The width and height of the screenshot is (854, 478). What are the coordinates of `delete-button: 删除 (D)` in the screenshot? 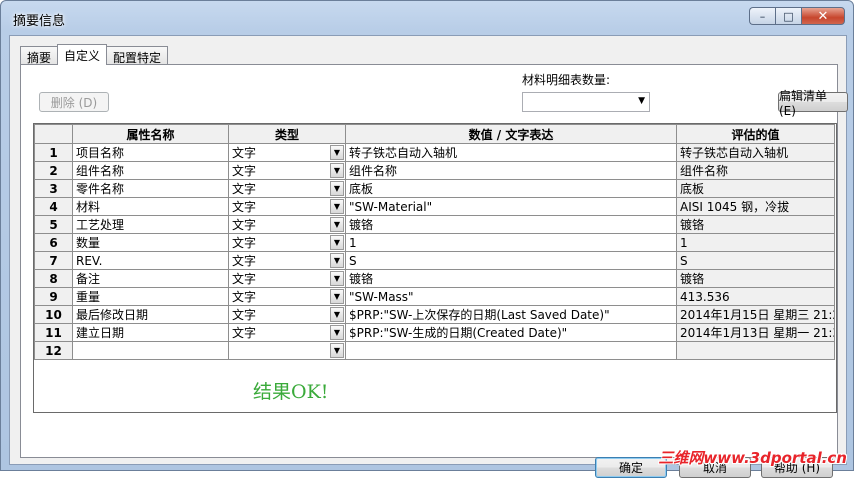 It's located at (74, 102).